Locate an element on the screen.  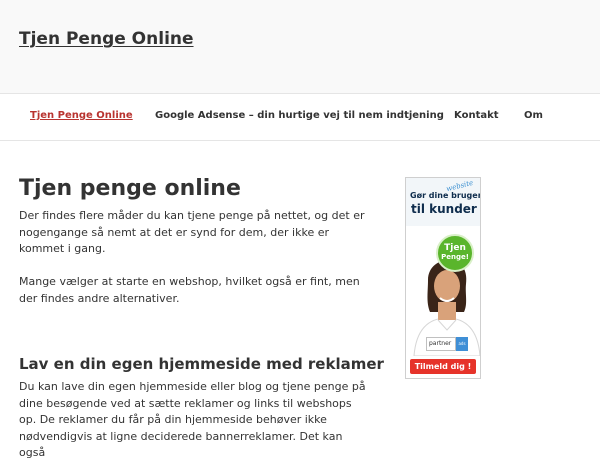
site-title-link: Tjen Penge Online is located at coordinates (106, 39).